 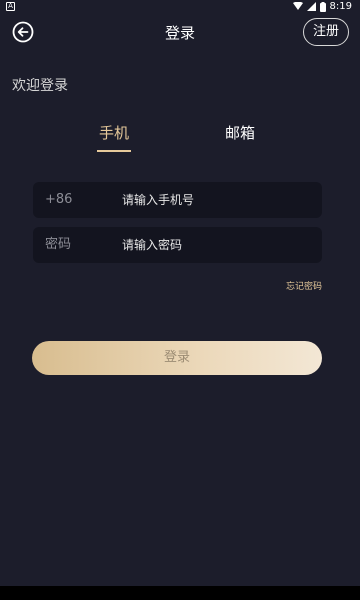 I want to click on battery-icon, so click(x=322, y=6).